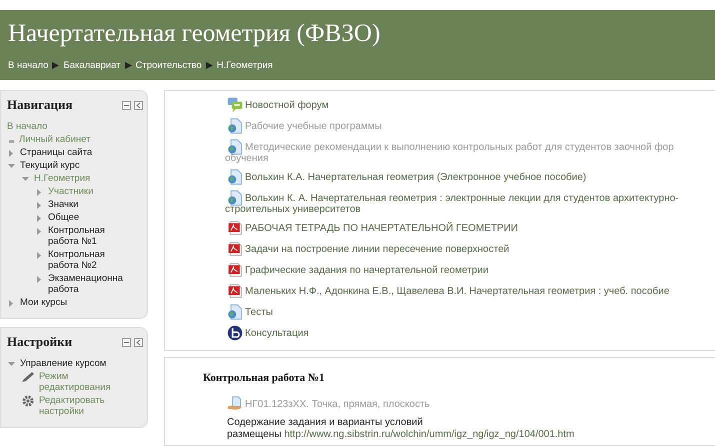 The image size is (715, 446). I want to click on nav-item: В начало, so click(69, 126).